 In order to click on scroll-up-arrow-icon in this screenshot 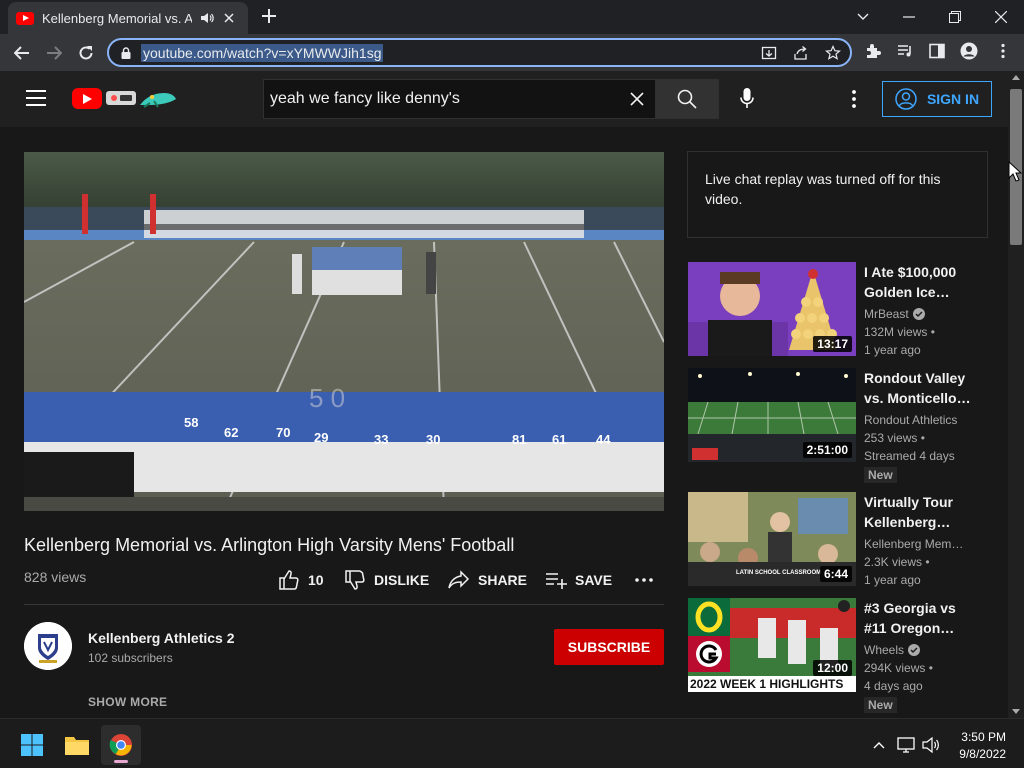, I will do `click(1016, 77)`.